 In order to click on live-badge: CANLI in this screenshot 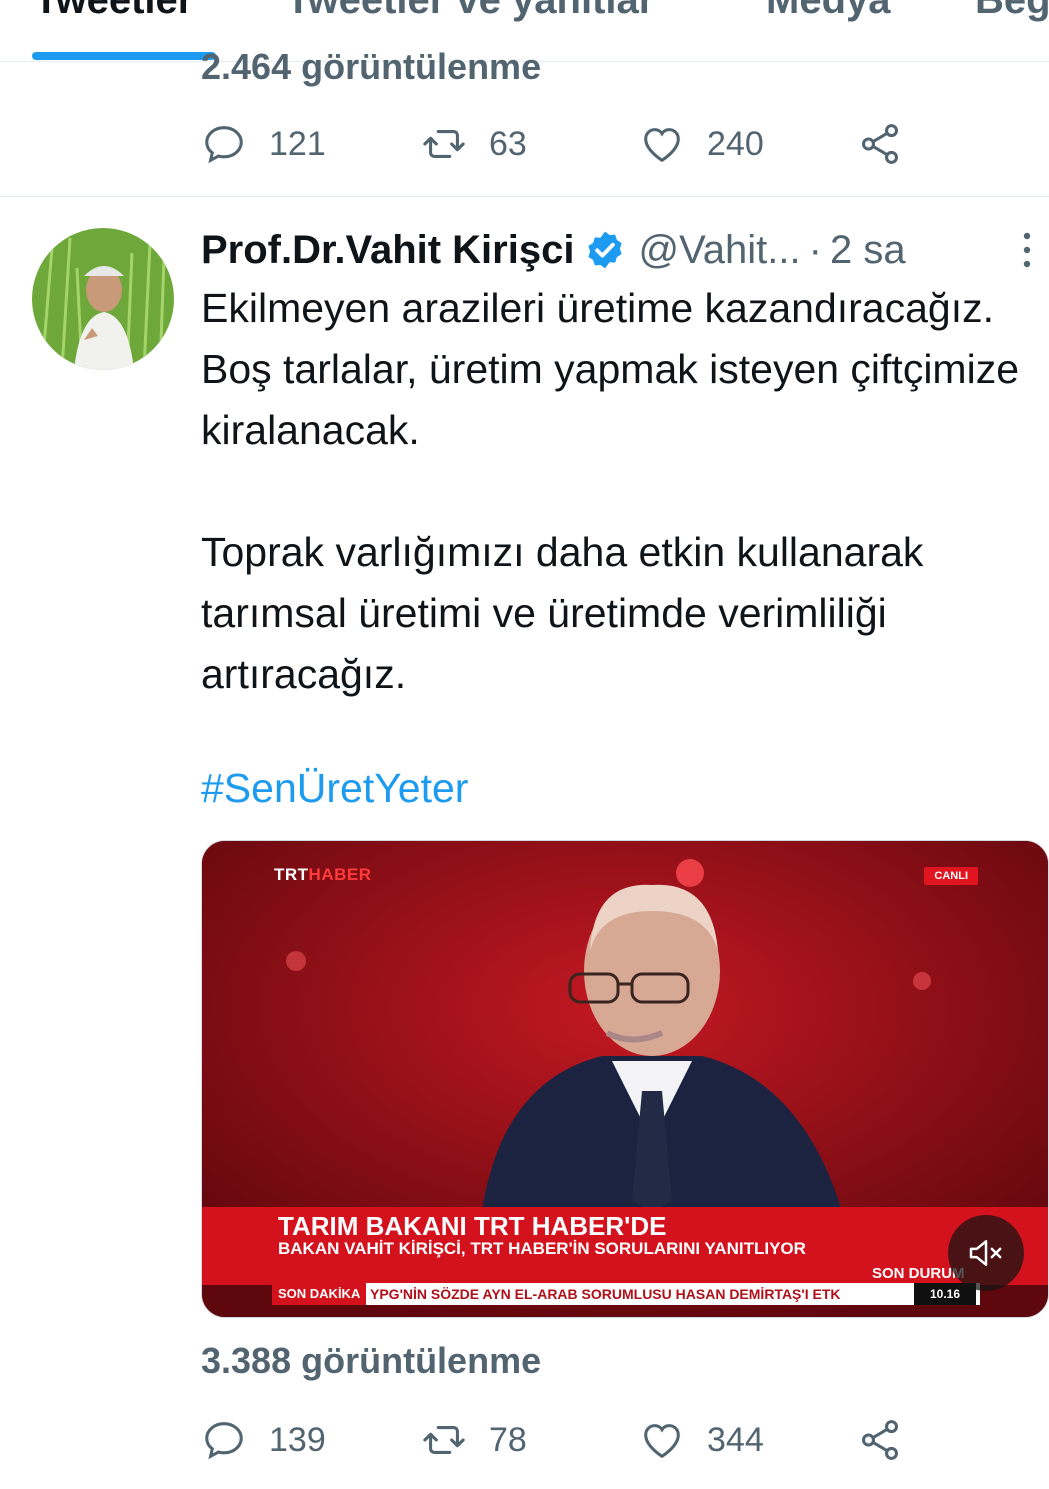, I will do `click(951, 876)`.